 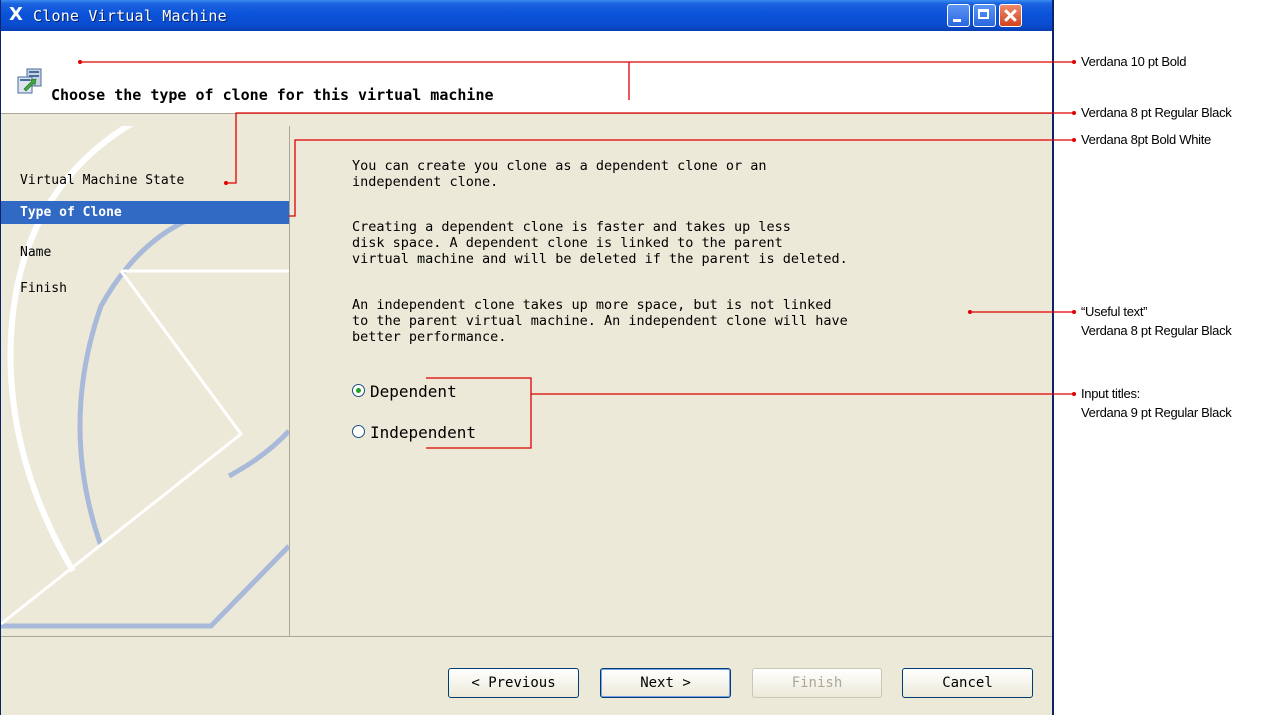 What do you see at coordinates (967, 683) in the screenshot?
I see `cancel-button: Cancel` at bounding box center [967, 683].